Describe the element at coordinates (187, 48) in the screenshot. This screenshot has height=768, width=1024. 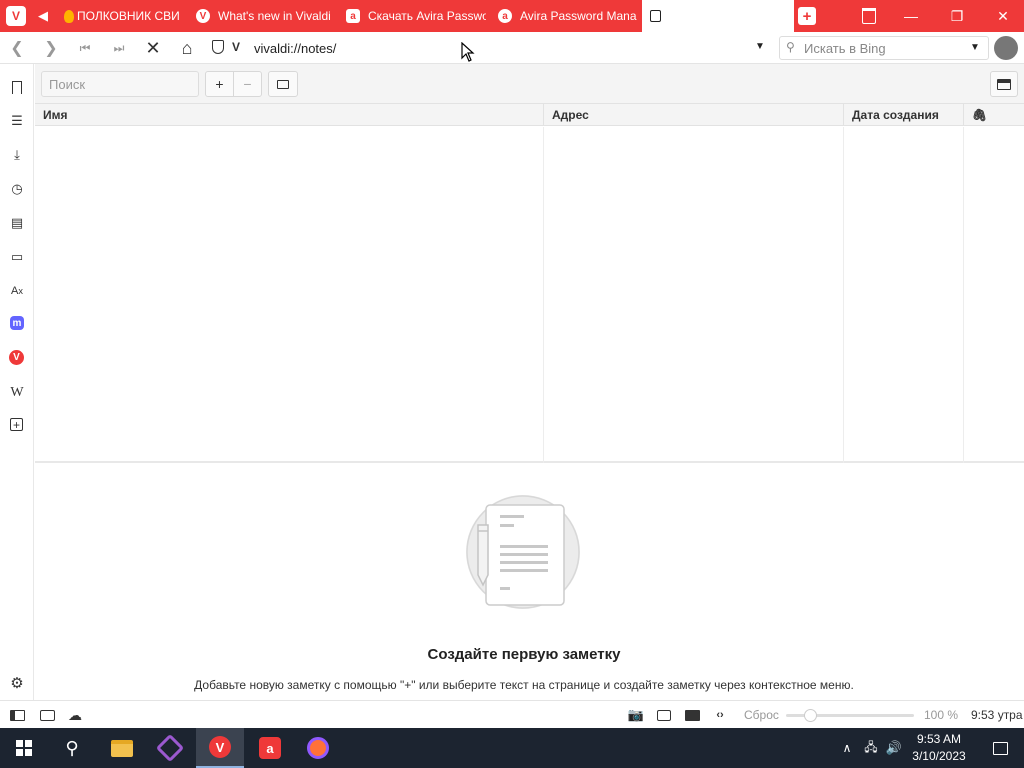
I see `home-button: ⌂` at that location.